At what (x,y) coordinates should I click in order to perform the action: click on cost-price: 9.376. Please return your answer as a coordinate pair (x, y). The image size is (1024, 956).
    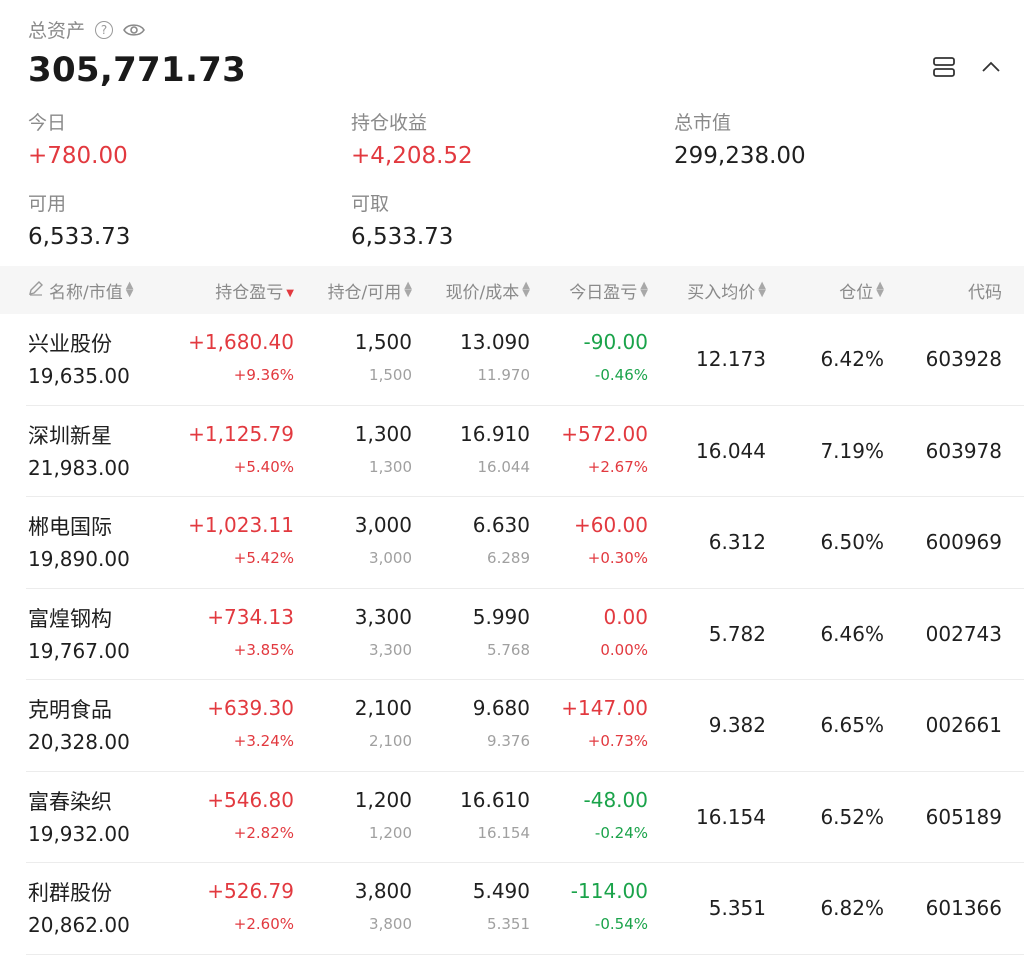
    Looking at the image, I should click on (508, 741).